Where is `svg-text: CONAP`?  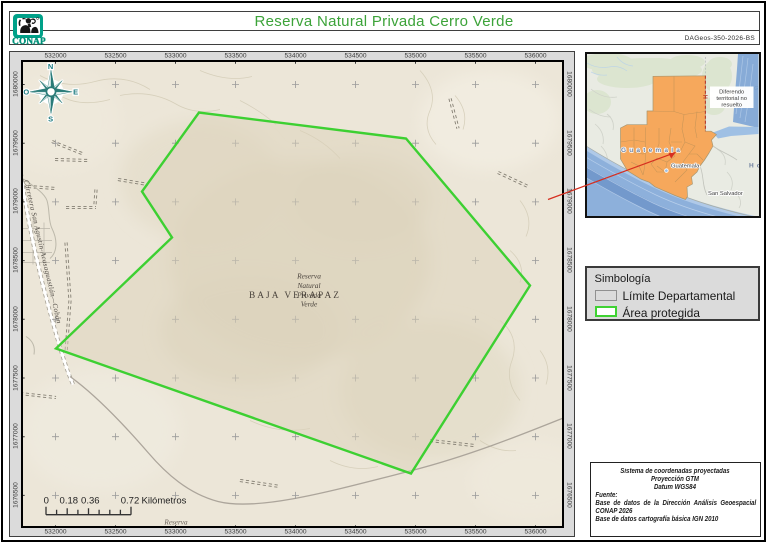 svg-text: CONAP is located at coordinates (29, 41).